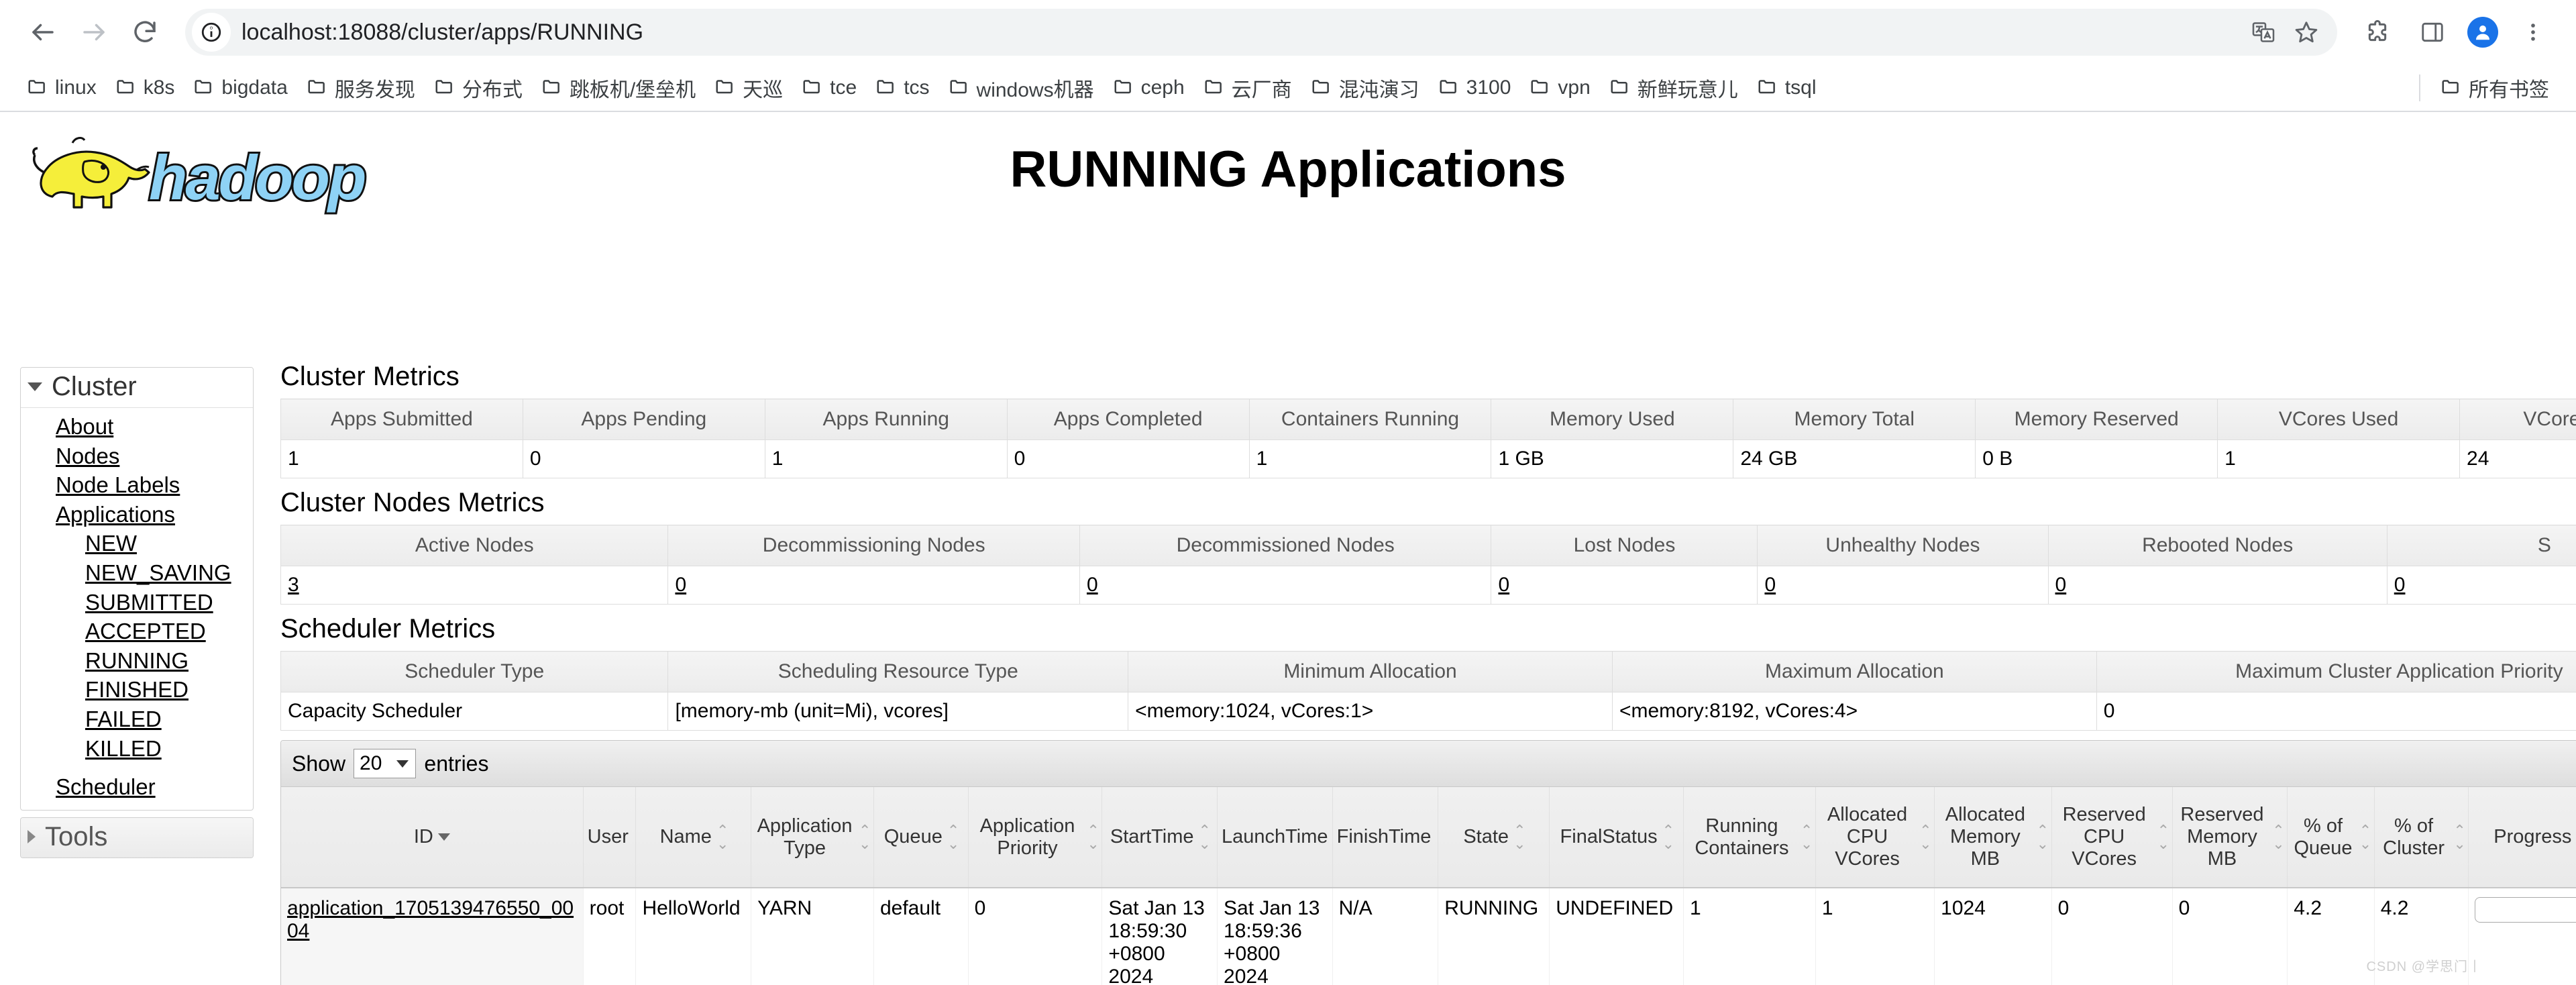 Image resolution: width=2576 pixels, height=985 pixels. What do you see at coordinates (693, 936) in the screenshot?
I see `cell-name: HelloWorld` at bounding box center [693, 936].